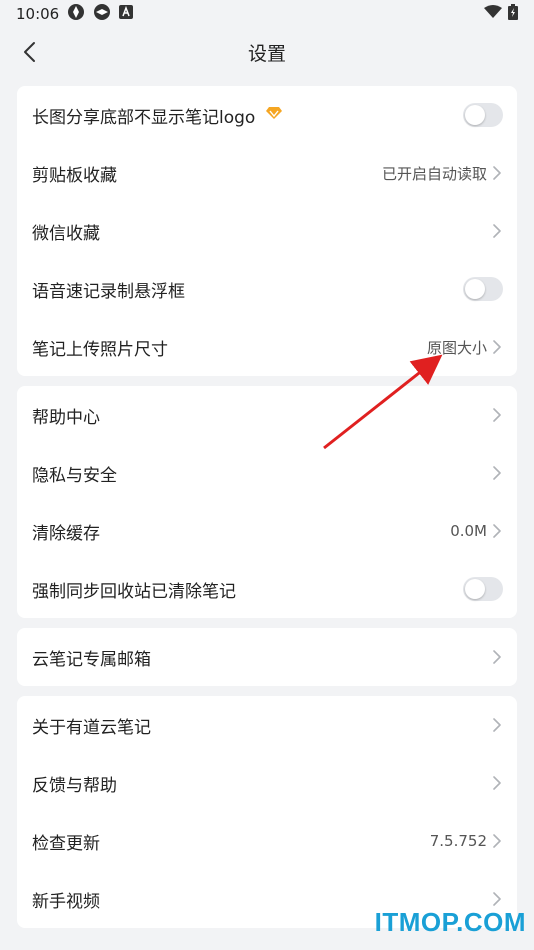  What do you see at coordinates (247, 289) in the screenshot?
I see `settings-row-label-wrap: 语音速记录制悬浮框` at bounding box center [247, 289].